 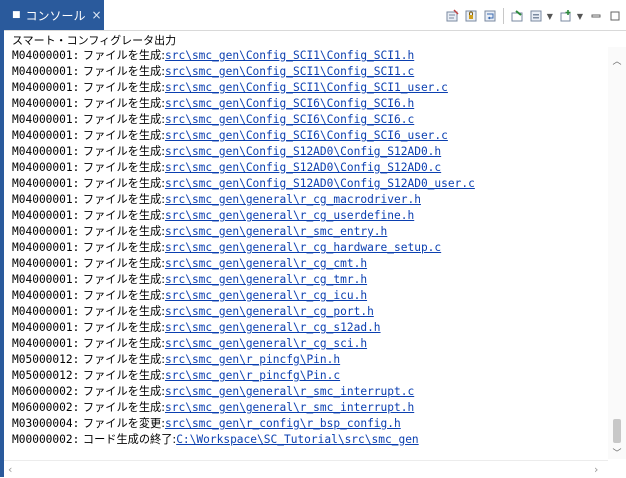 What do you see at coordinates (293, 199) in the screenshot?
I see `file-link: src\smc_gen\general\r_cg_macrodriver.h` at bounding box center [293, 199].